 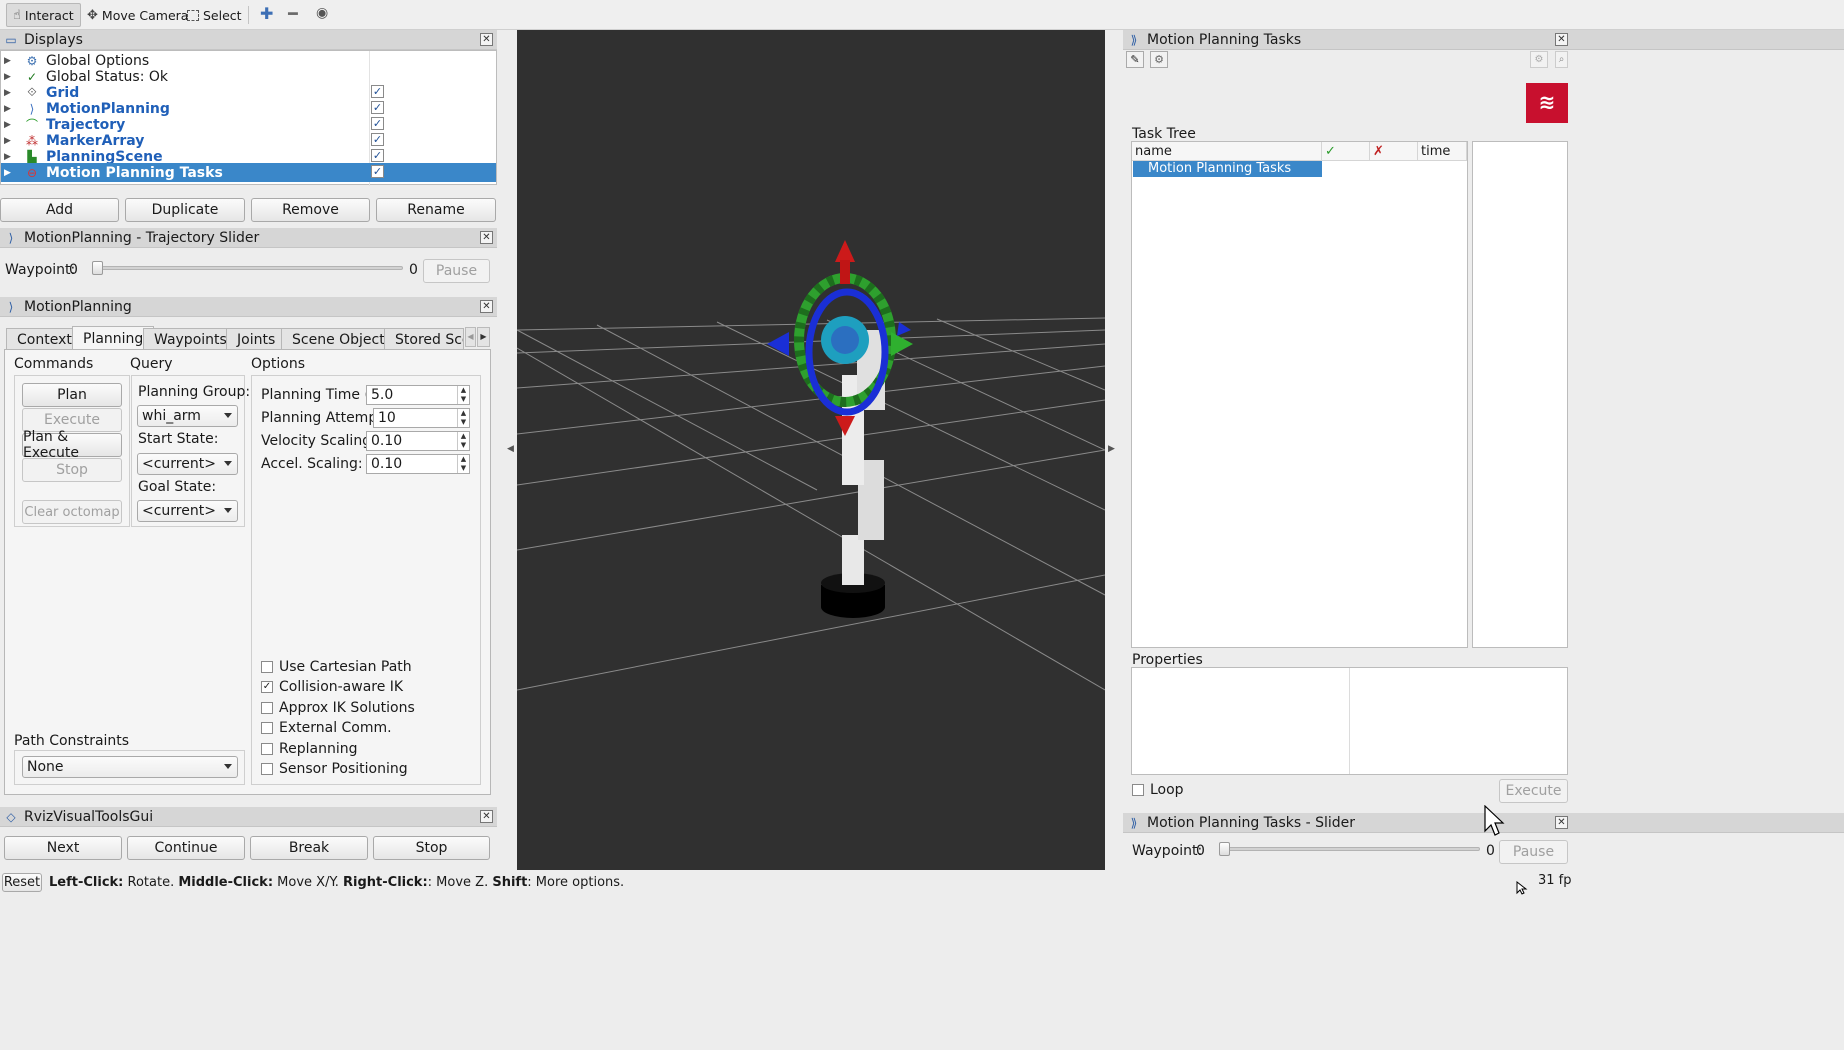 I want to click on mpt-pause-button: Pause, so click(x=1533, y=852).